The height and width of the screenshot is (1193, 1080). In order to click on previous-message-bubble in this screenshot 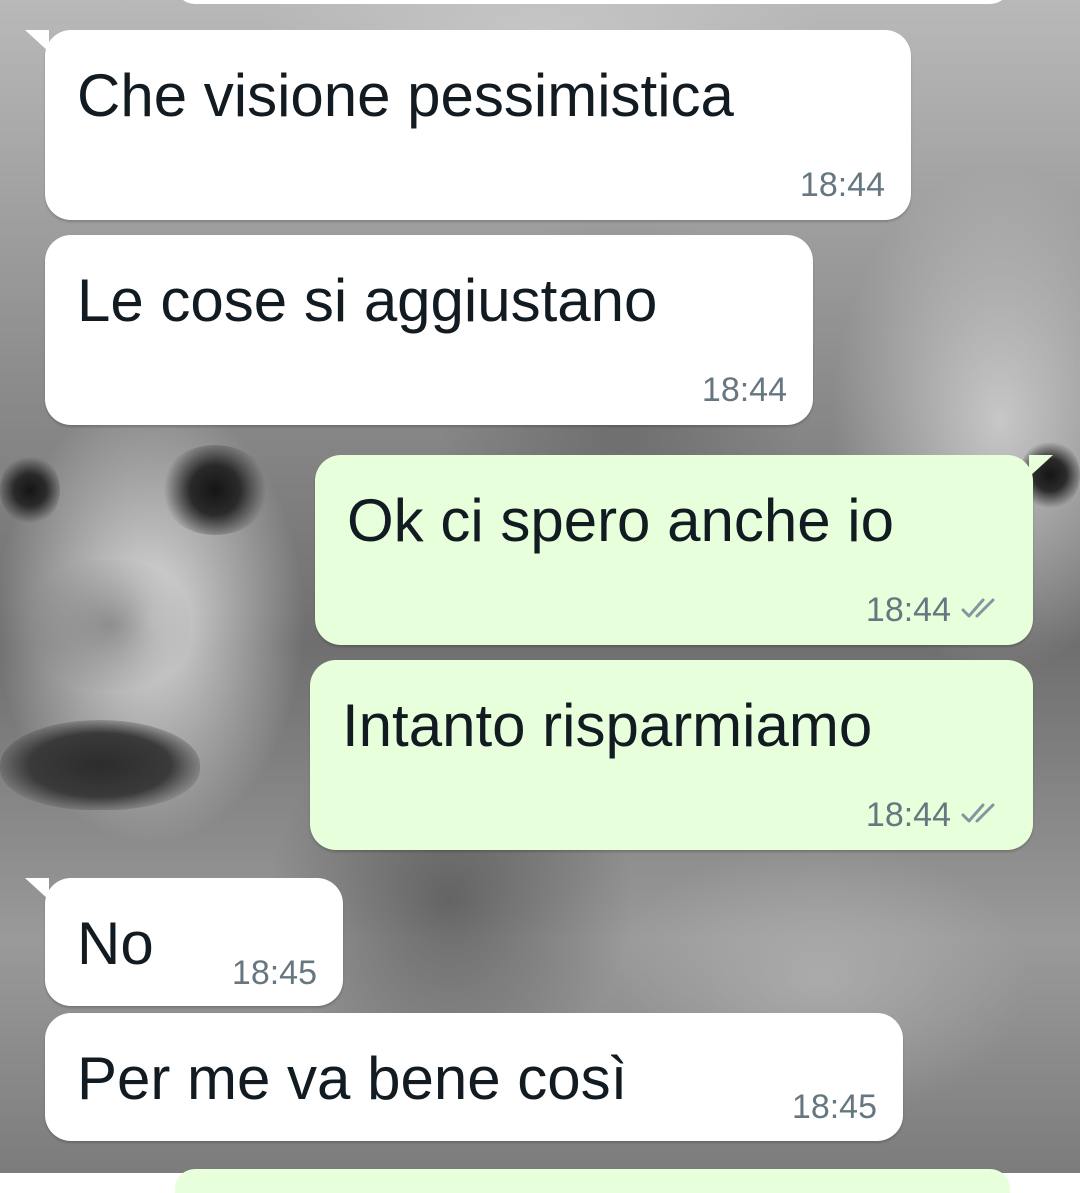, I will do `click(592, 2)`.